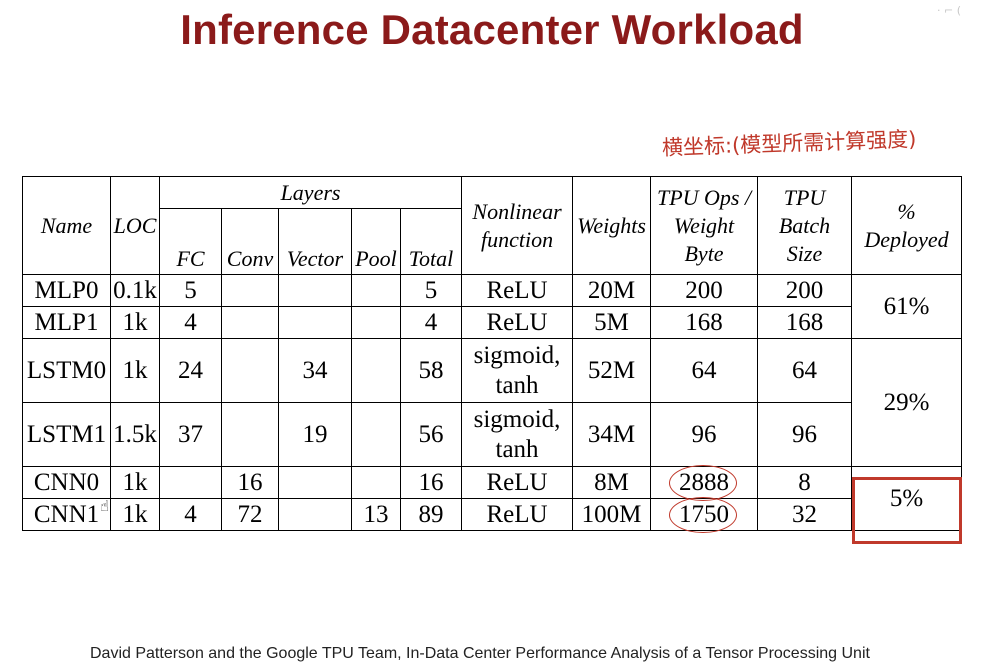  I want to click on cell-name: CNN0, so click(66, 482).